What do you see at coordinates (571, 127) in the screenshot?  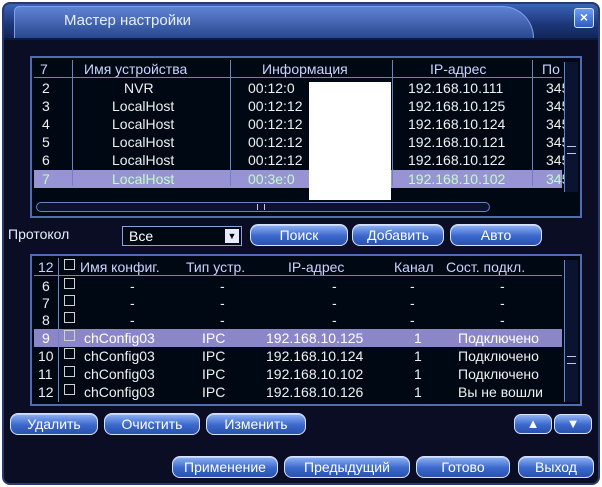 I see `device-list-scrollbar` at bounding box center [571, 127].